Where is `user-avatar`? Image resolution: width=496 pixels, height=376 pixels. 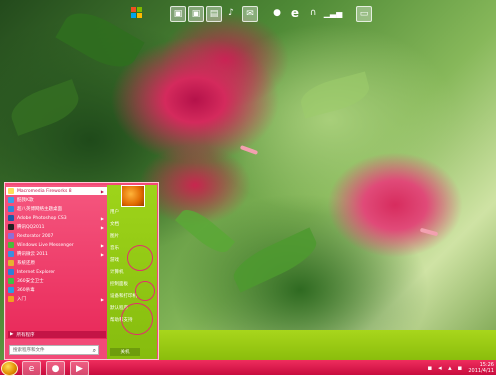 user-avatar is located at coordinates (133, 196).